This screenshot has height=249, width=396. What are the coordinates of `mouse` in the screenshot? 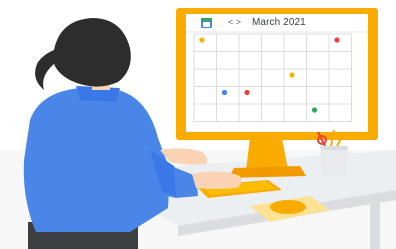 It's located at (288, 207).